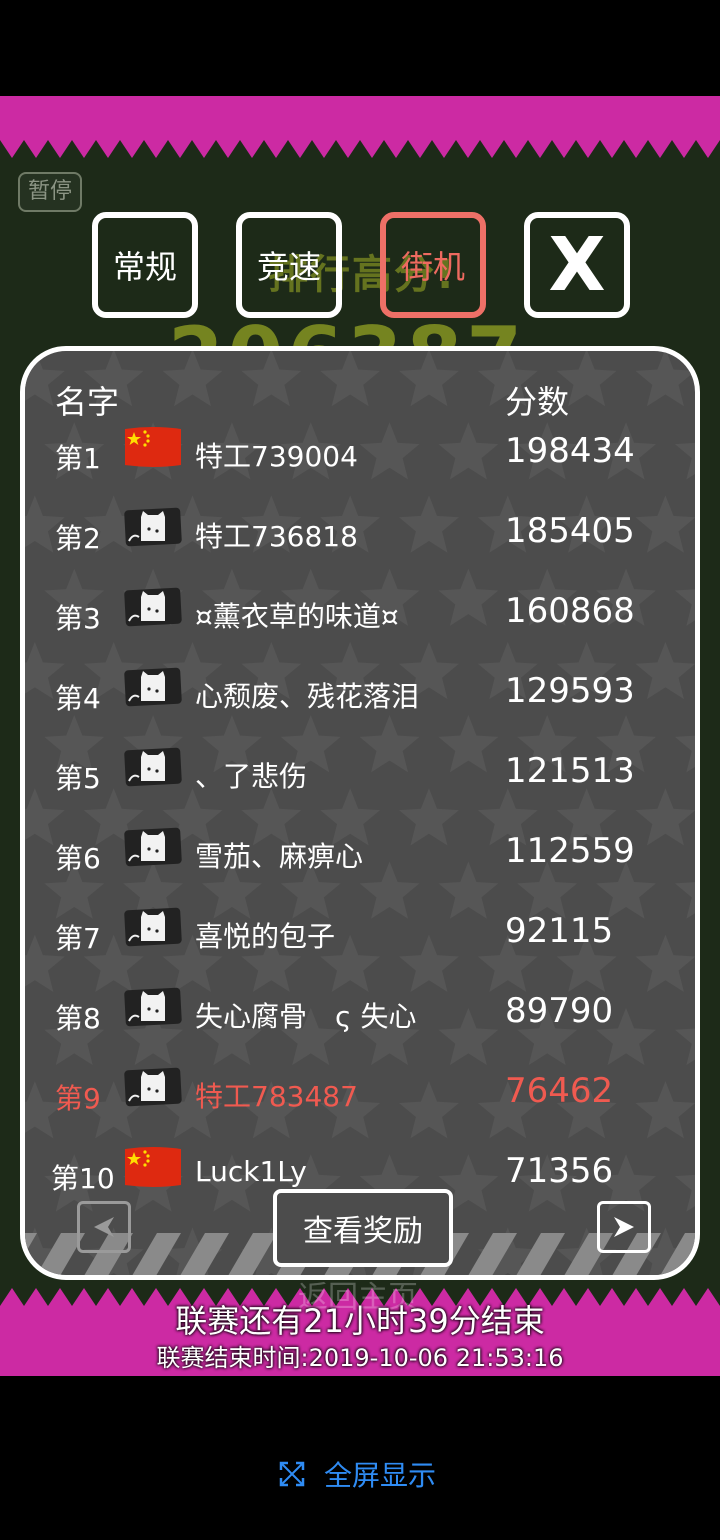 This screenshot has width=720, height=1540. I want to click on rank-label: 第7, so click(78, 938).